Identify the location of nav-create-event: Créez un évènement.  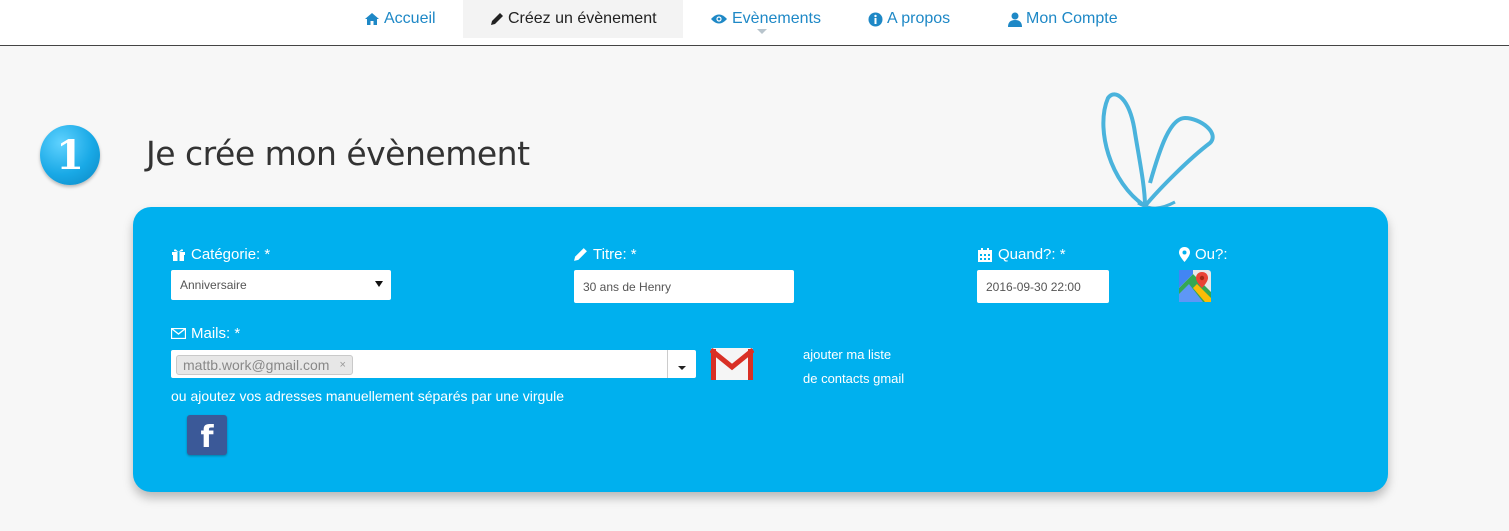
(573, 19).